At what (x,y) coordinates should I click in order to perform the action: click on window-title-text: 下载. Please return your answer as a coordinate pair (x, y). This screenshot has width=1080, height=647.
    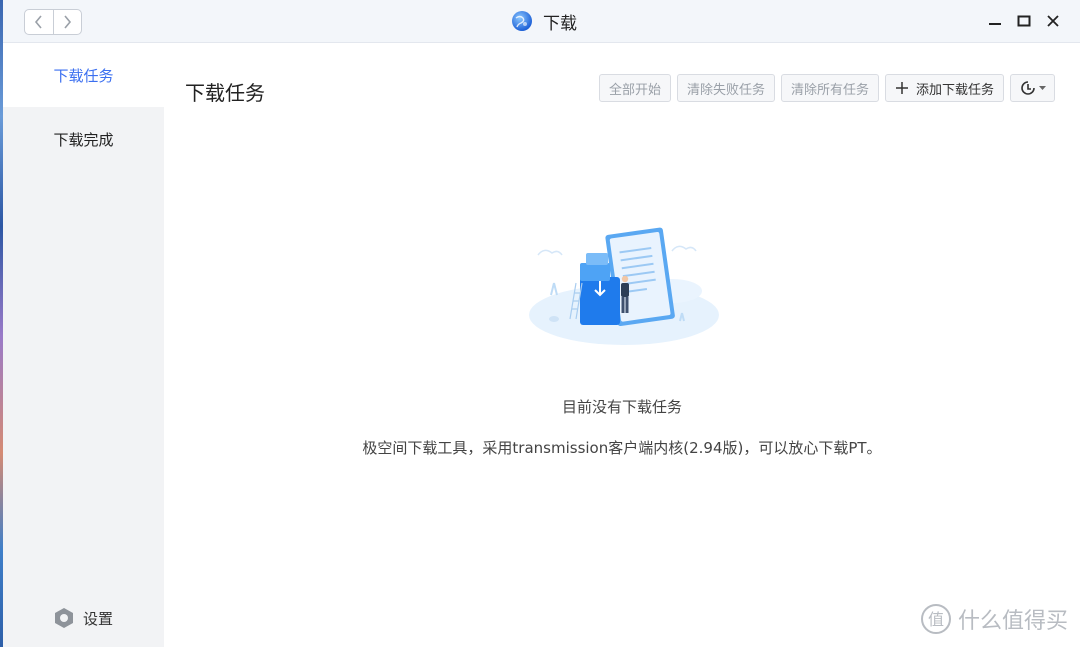
    Looking at the image, I should click on (560, 23).